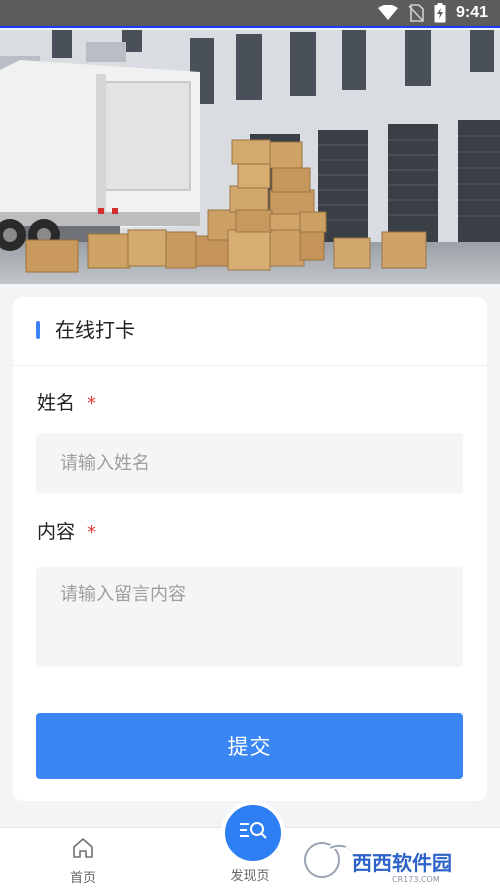  Describe the element at coordinates (249, 463) in the screenshot. I see `name-input` at that location.